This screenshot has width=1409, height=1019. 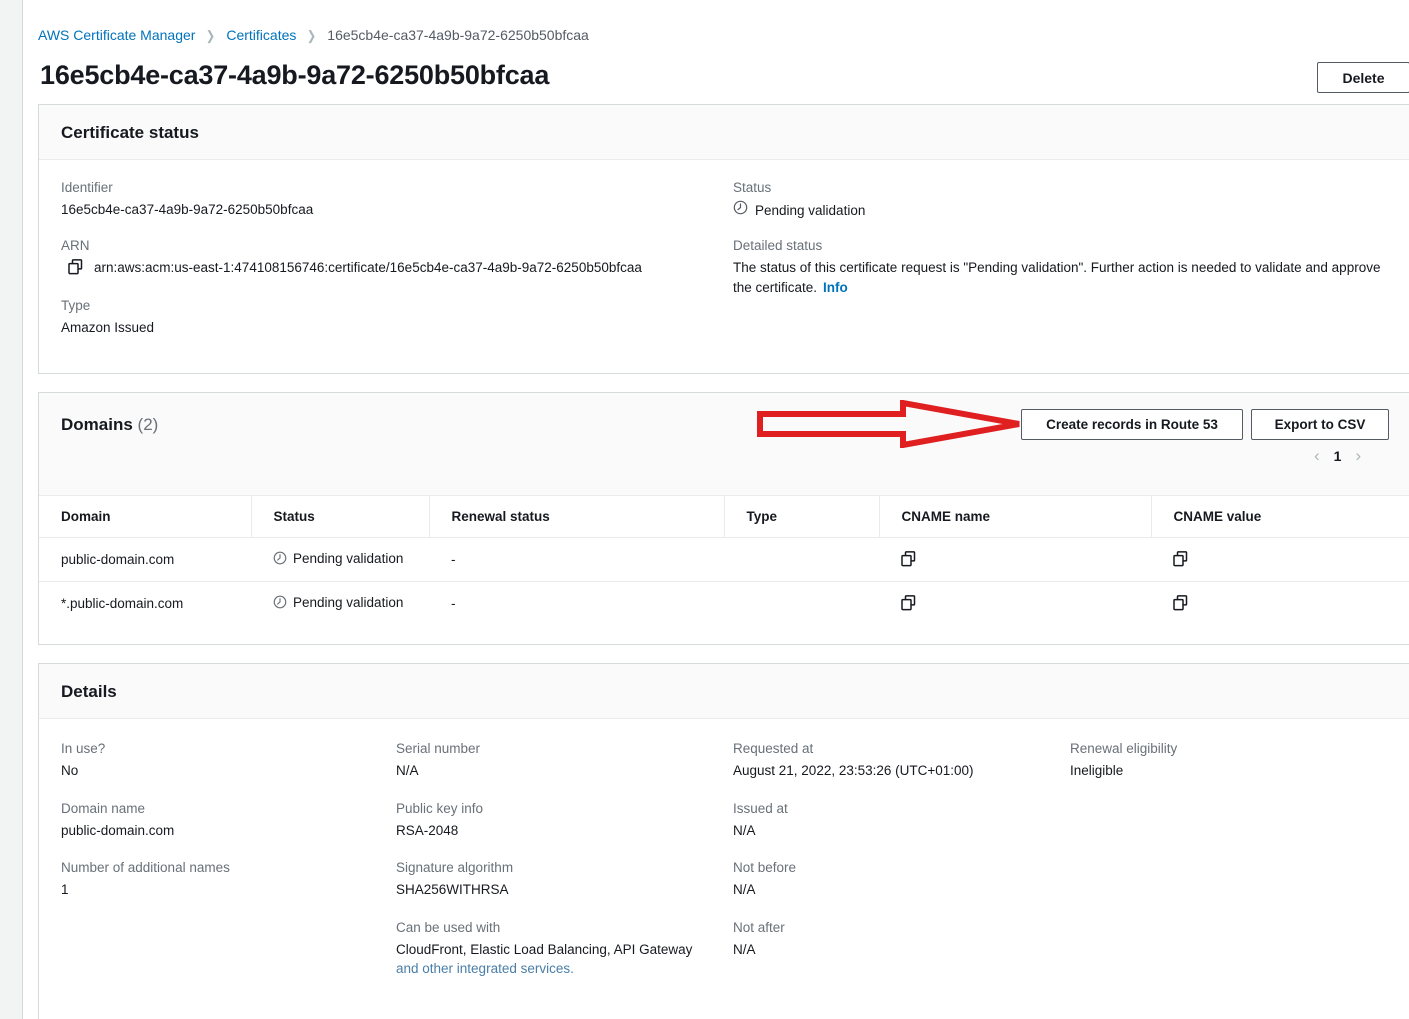 I want to click on info-link: Info, so click(x=835, y=287).